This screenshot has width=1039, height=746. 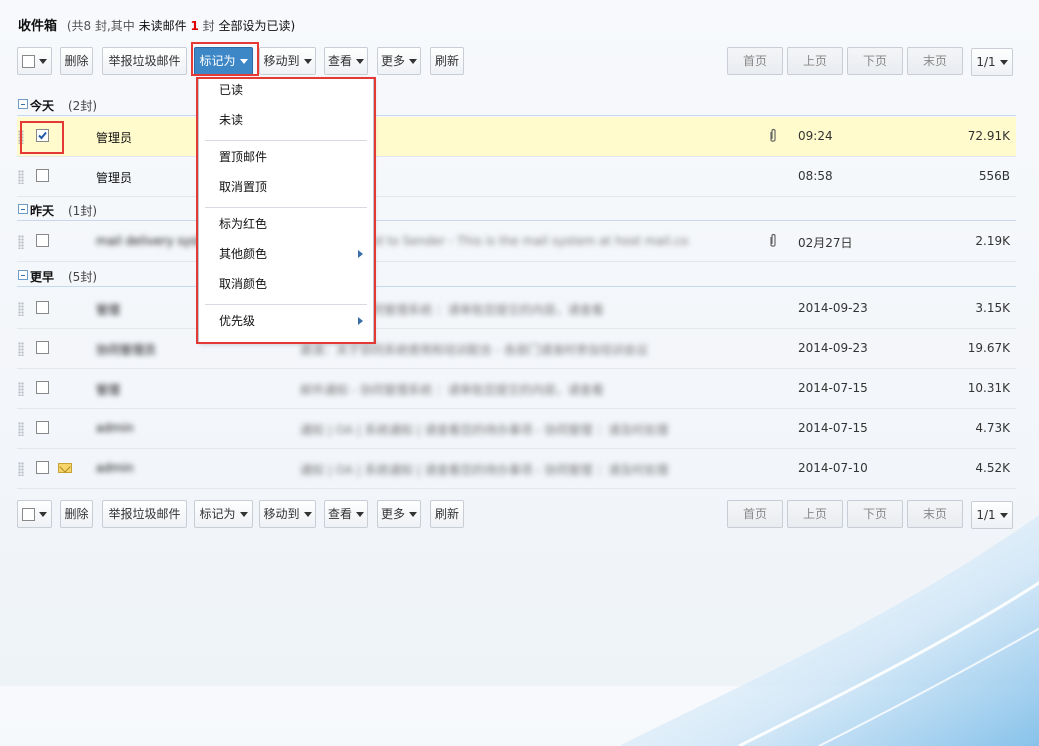 I want to click on menu-item-unpin: 取消置顶, so click(x=286, y=190).